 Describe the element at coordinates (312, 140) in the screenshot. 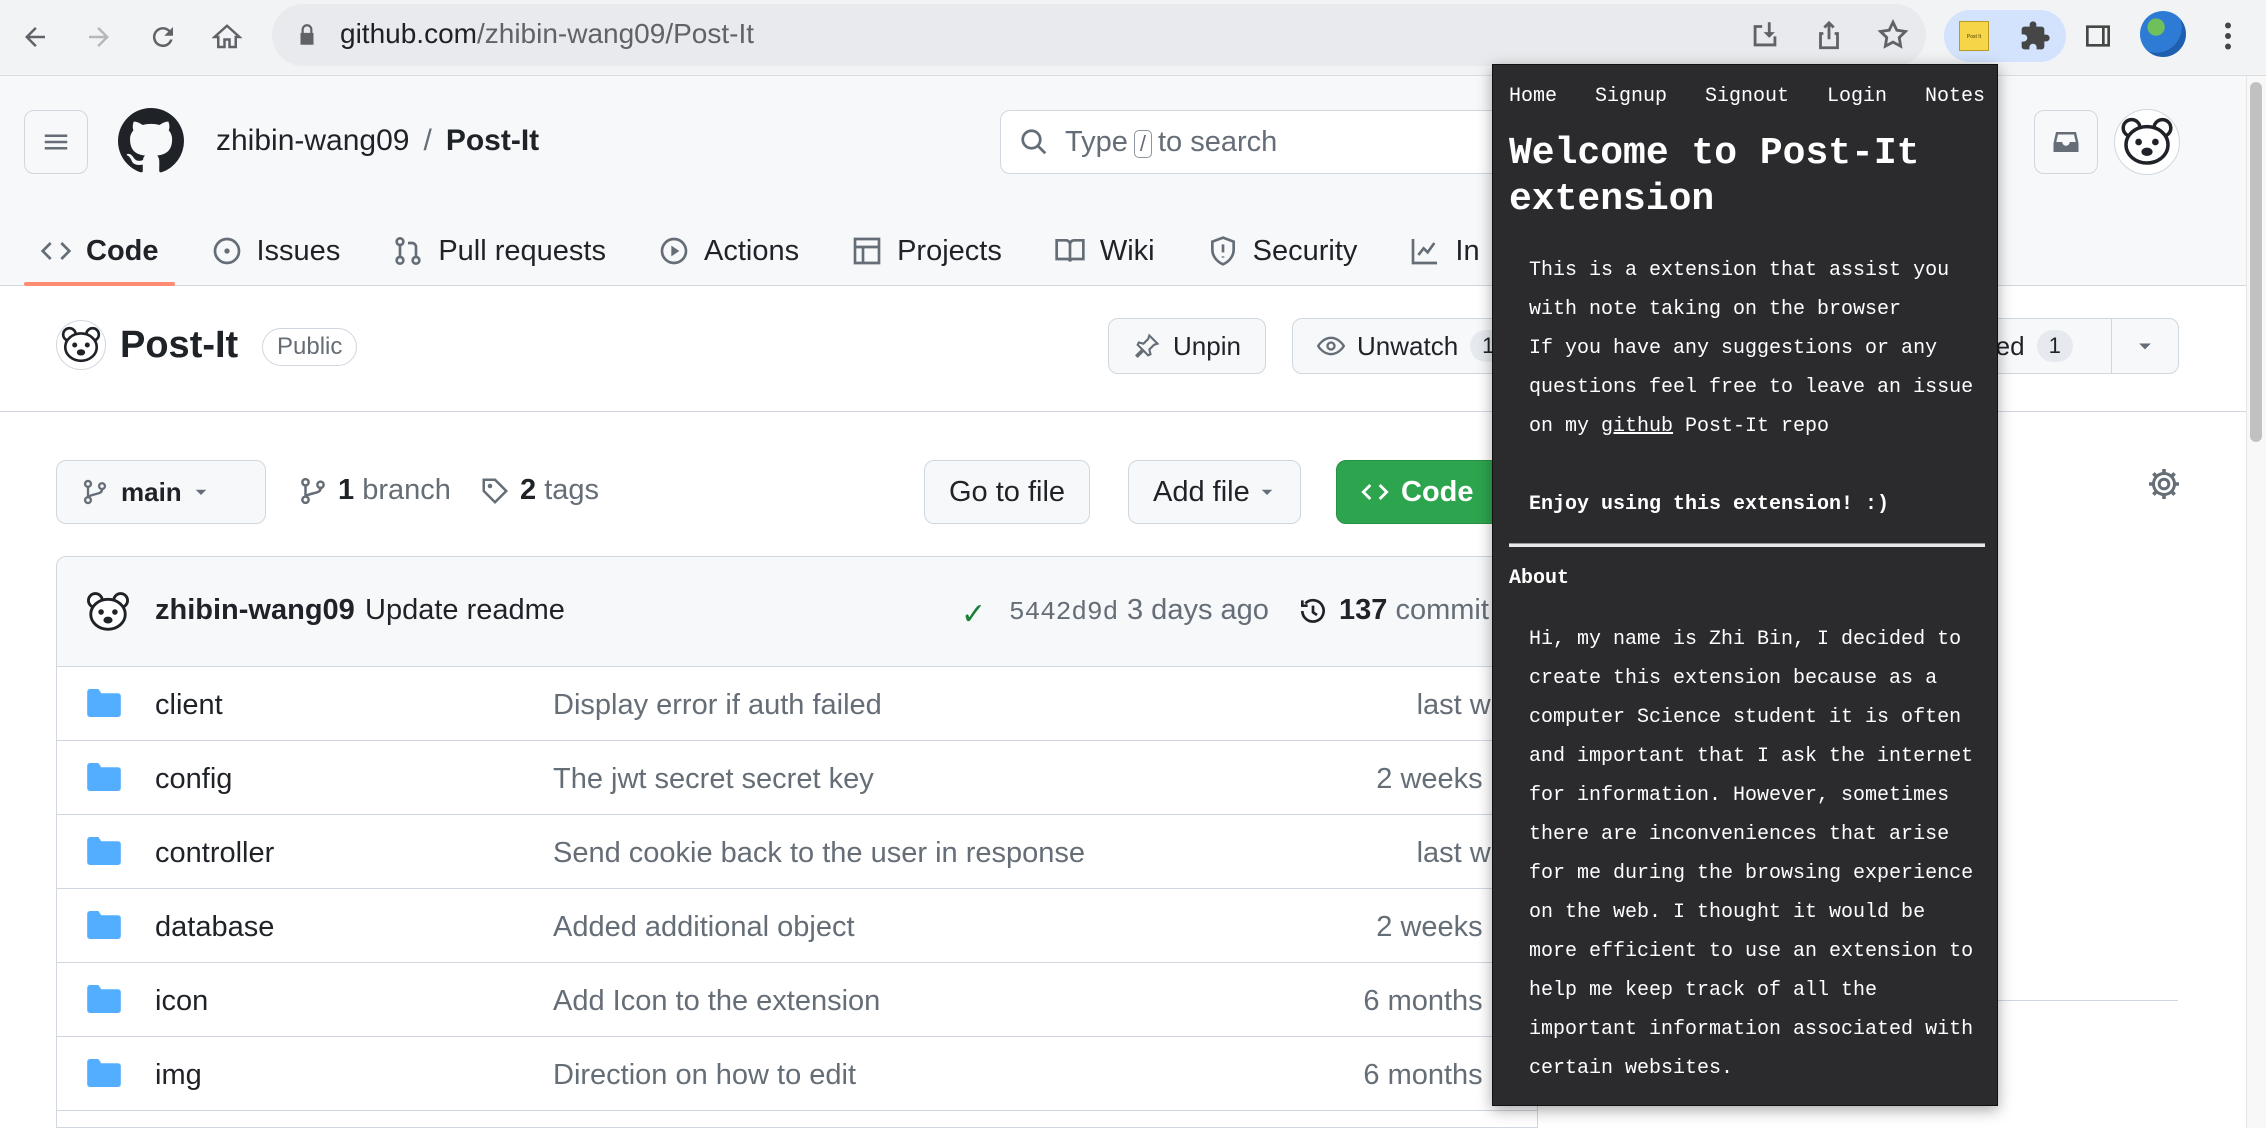

I see `owner-link: zhibin-wang09` at that location.